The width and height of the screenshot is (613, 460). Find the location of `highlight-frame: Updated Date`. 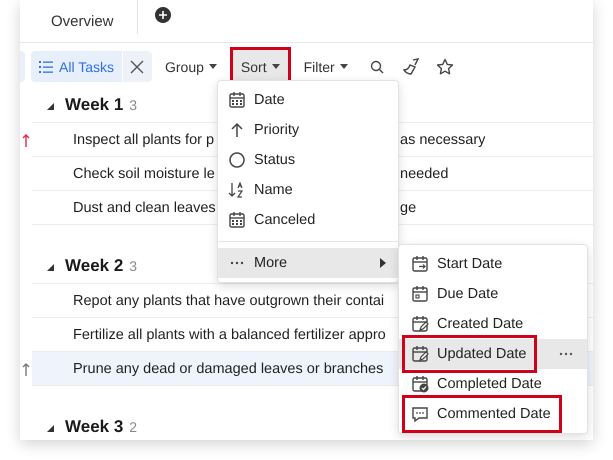

highlight-frame: Updated Date is located at coordinates (470, 354).